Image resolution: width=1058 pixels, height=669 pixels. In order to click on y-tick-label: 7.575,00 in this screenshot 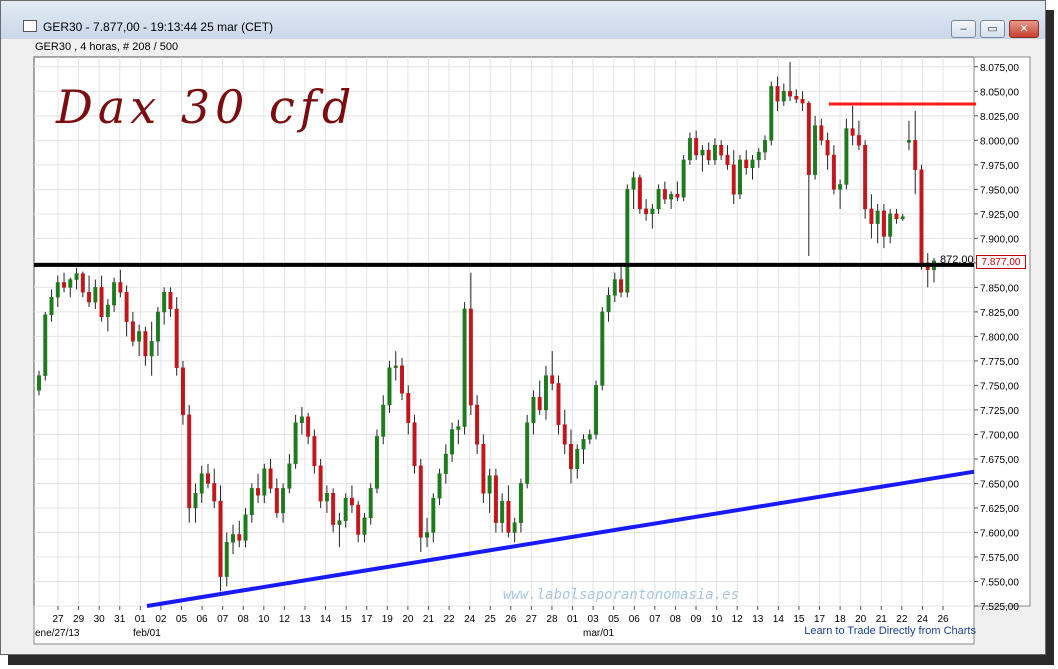, I will do `click(999, 558)`.